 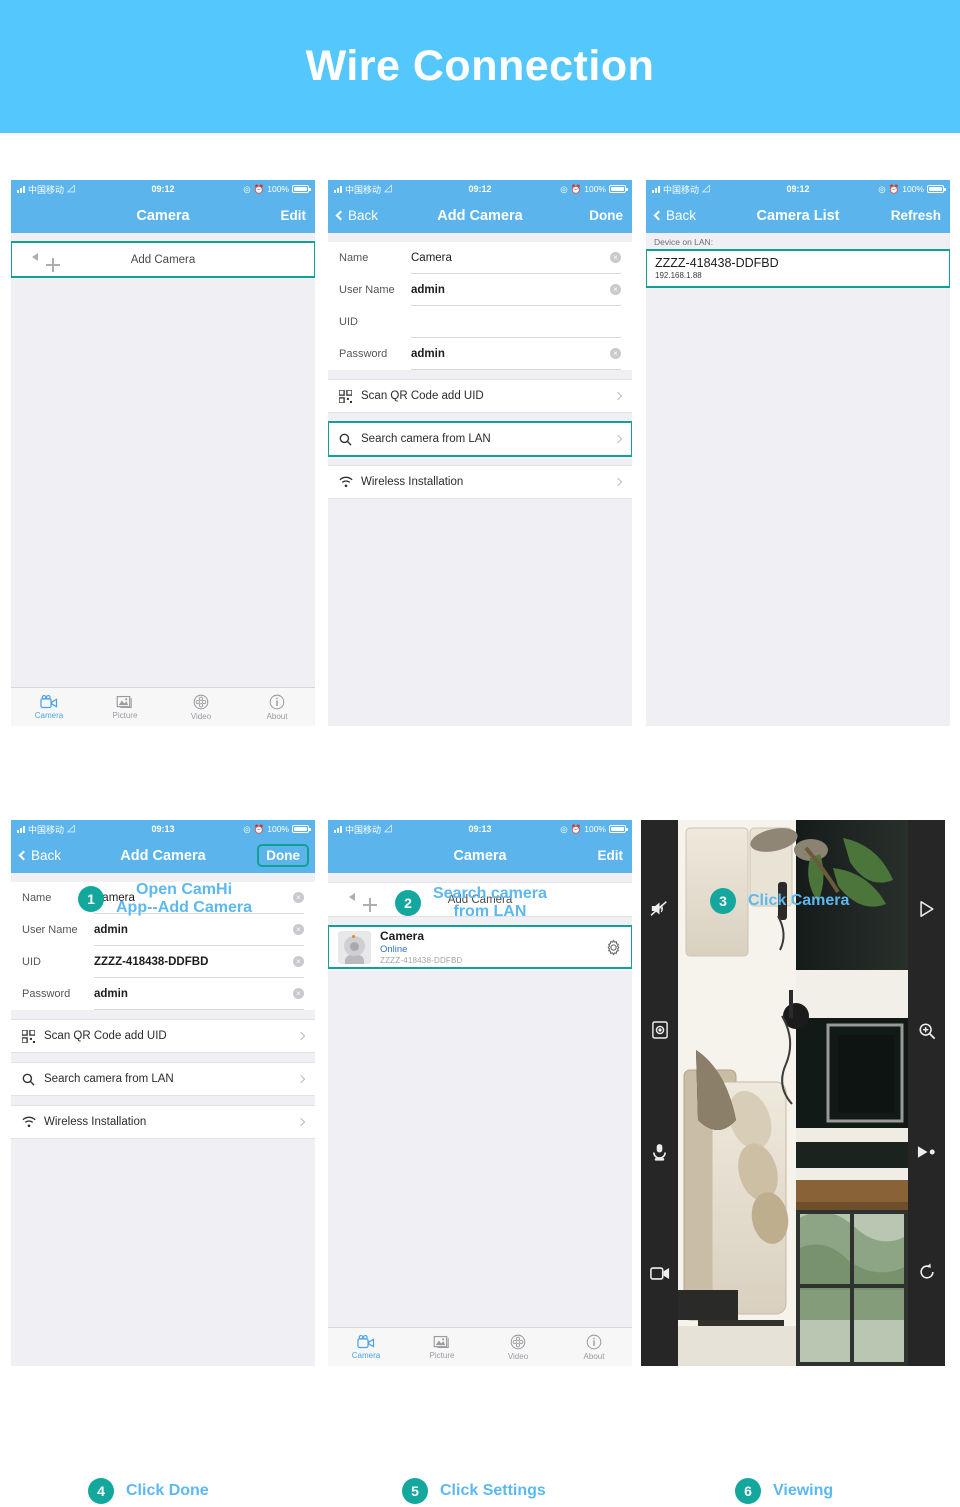 What do you see at coordinates (518, 1356) in the screenshot?
I see `tab-video-label: Video` at bounding box center [518, 1356].